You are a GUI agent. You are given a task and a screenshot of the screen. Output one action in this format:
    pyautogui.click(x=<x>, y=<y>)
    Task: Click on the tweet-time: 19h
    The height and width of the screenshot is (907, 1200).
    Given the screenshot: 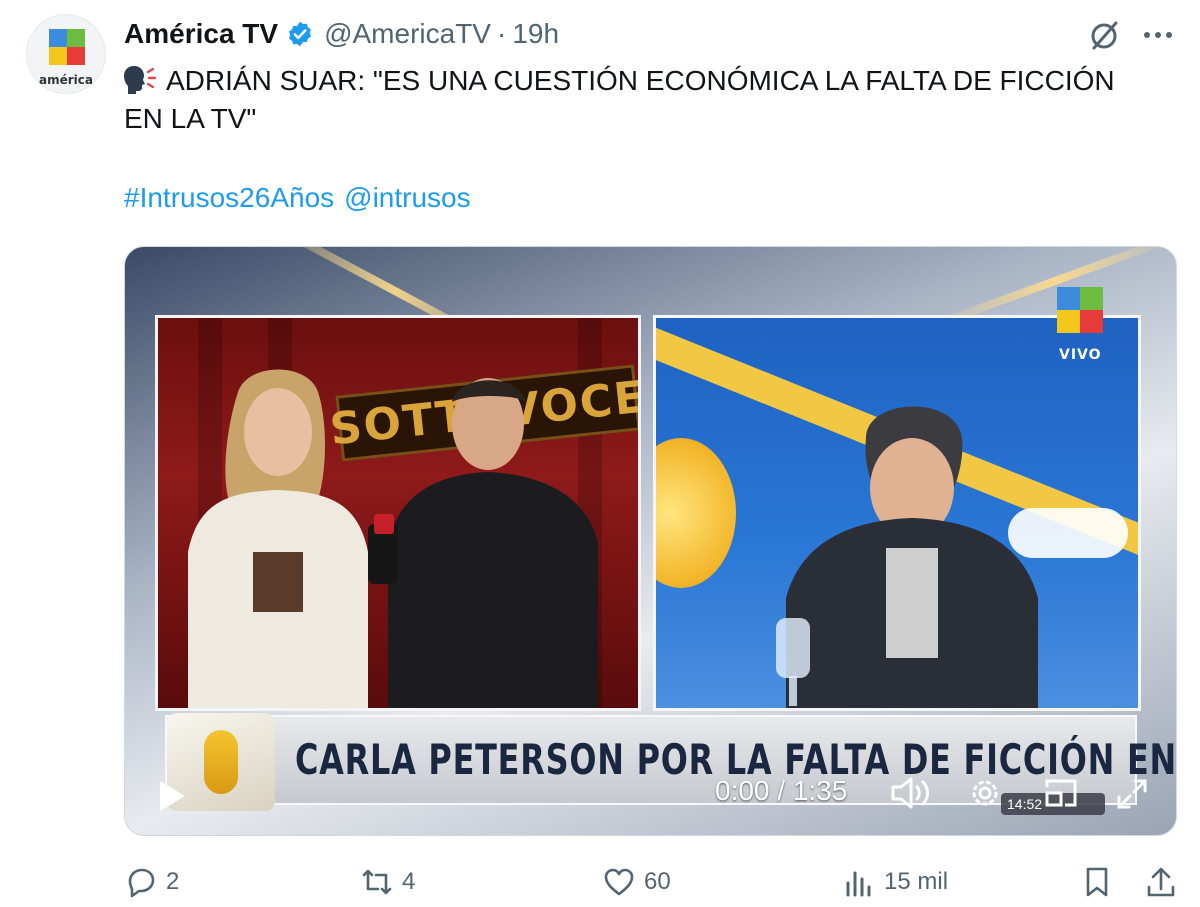 What is the action you would take?
    pyautogui.click(x=535, y=34)
    